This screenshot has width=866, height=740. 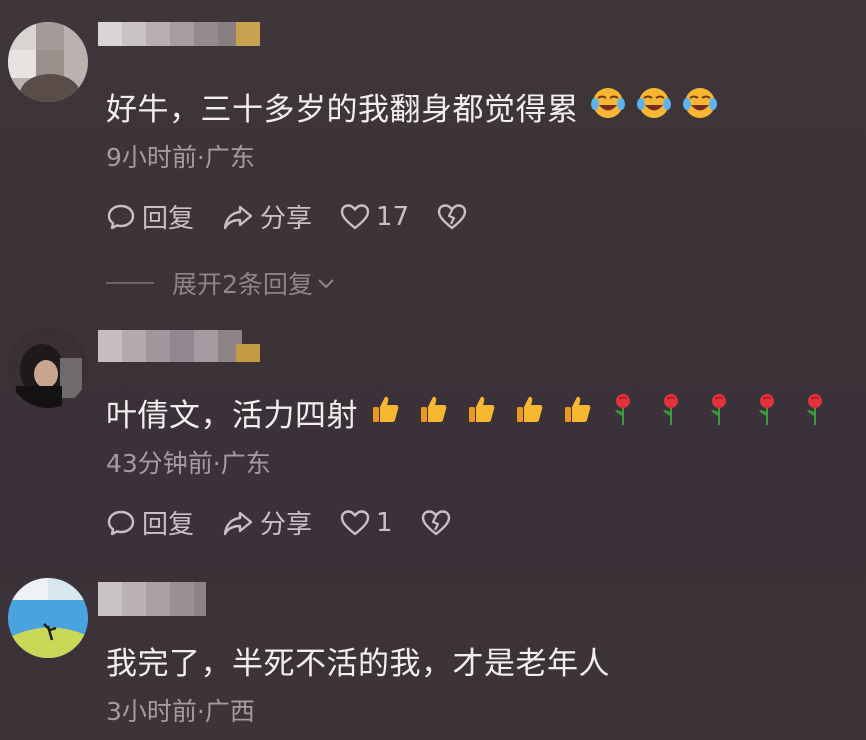 I want to click on like-button: 1, so click(x=366, y=523).